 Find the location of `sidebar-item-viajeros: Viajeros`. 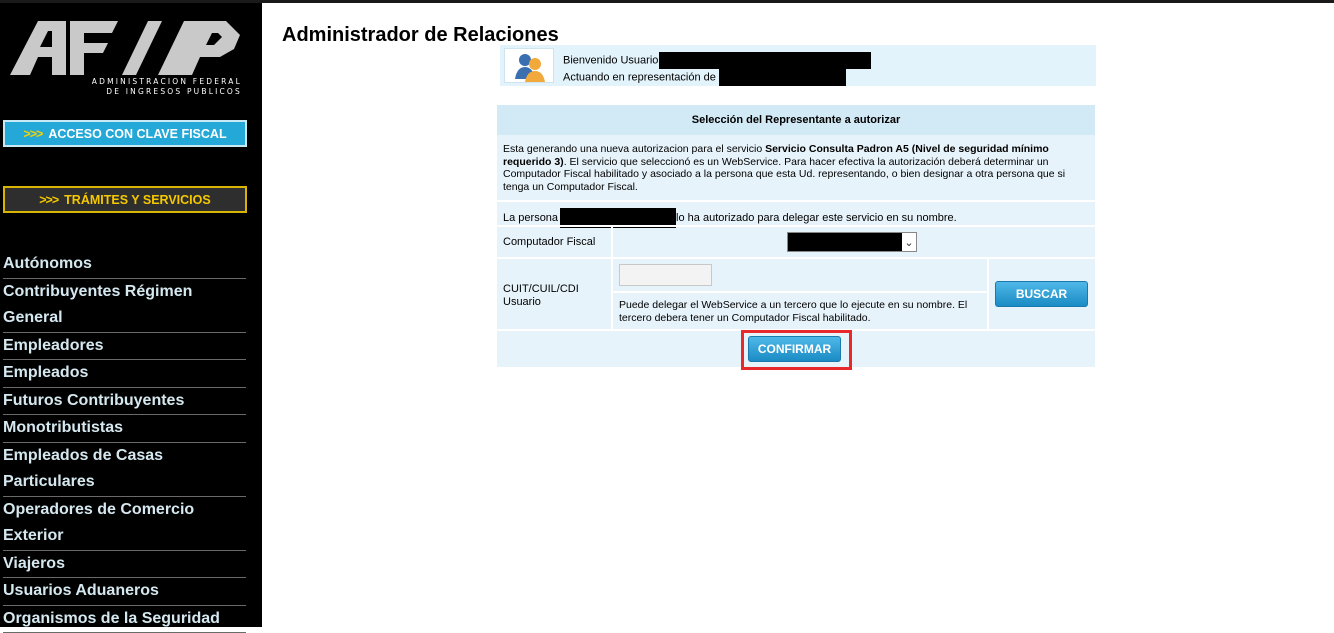

sidebar-item-viajeros: Viajeros is located at coordinates (124, 565).